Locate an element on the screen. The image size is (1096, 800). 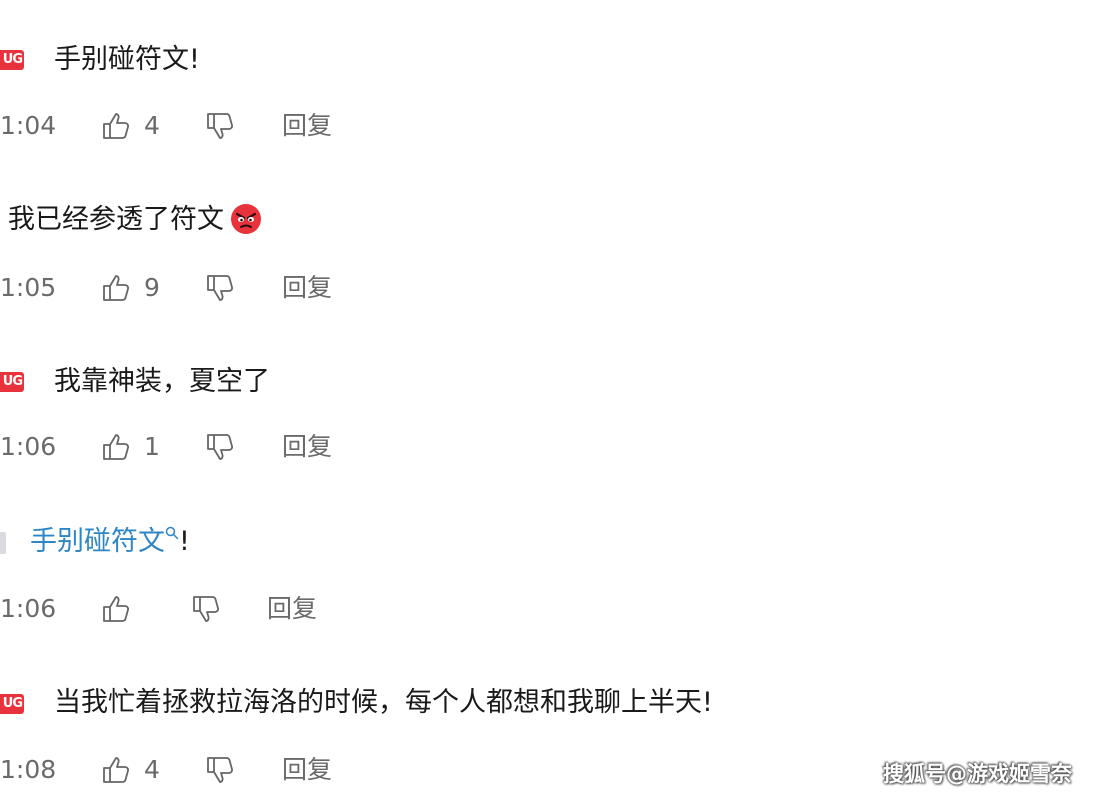
comment-text: 当我忙着拯救拉海洛的时候，每个人都想和我聊上半天! is located at coordinates (383, 702).